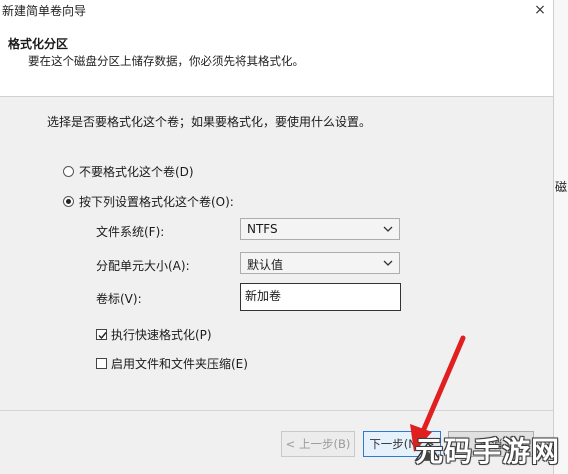 Image resolution: width=568 pixels, height=474 pixels. I want to click on watermark-text: 元码手游网, so click(487, 451).